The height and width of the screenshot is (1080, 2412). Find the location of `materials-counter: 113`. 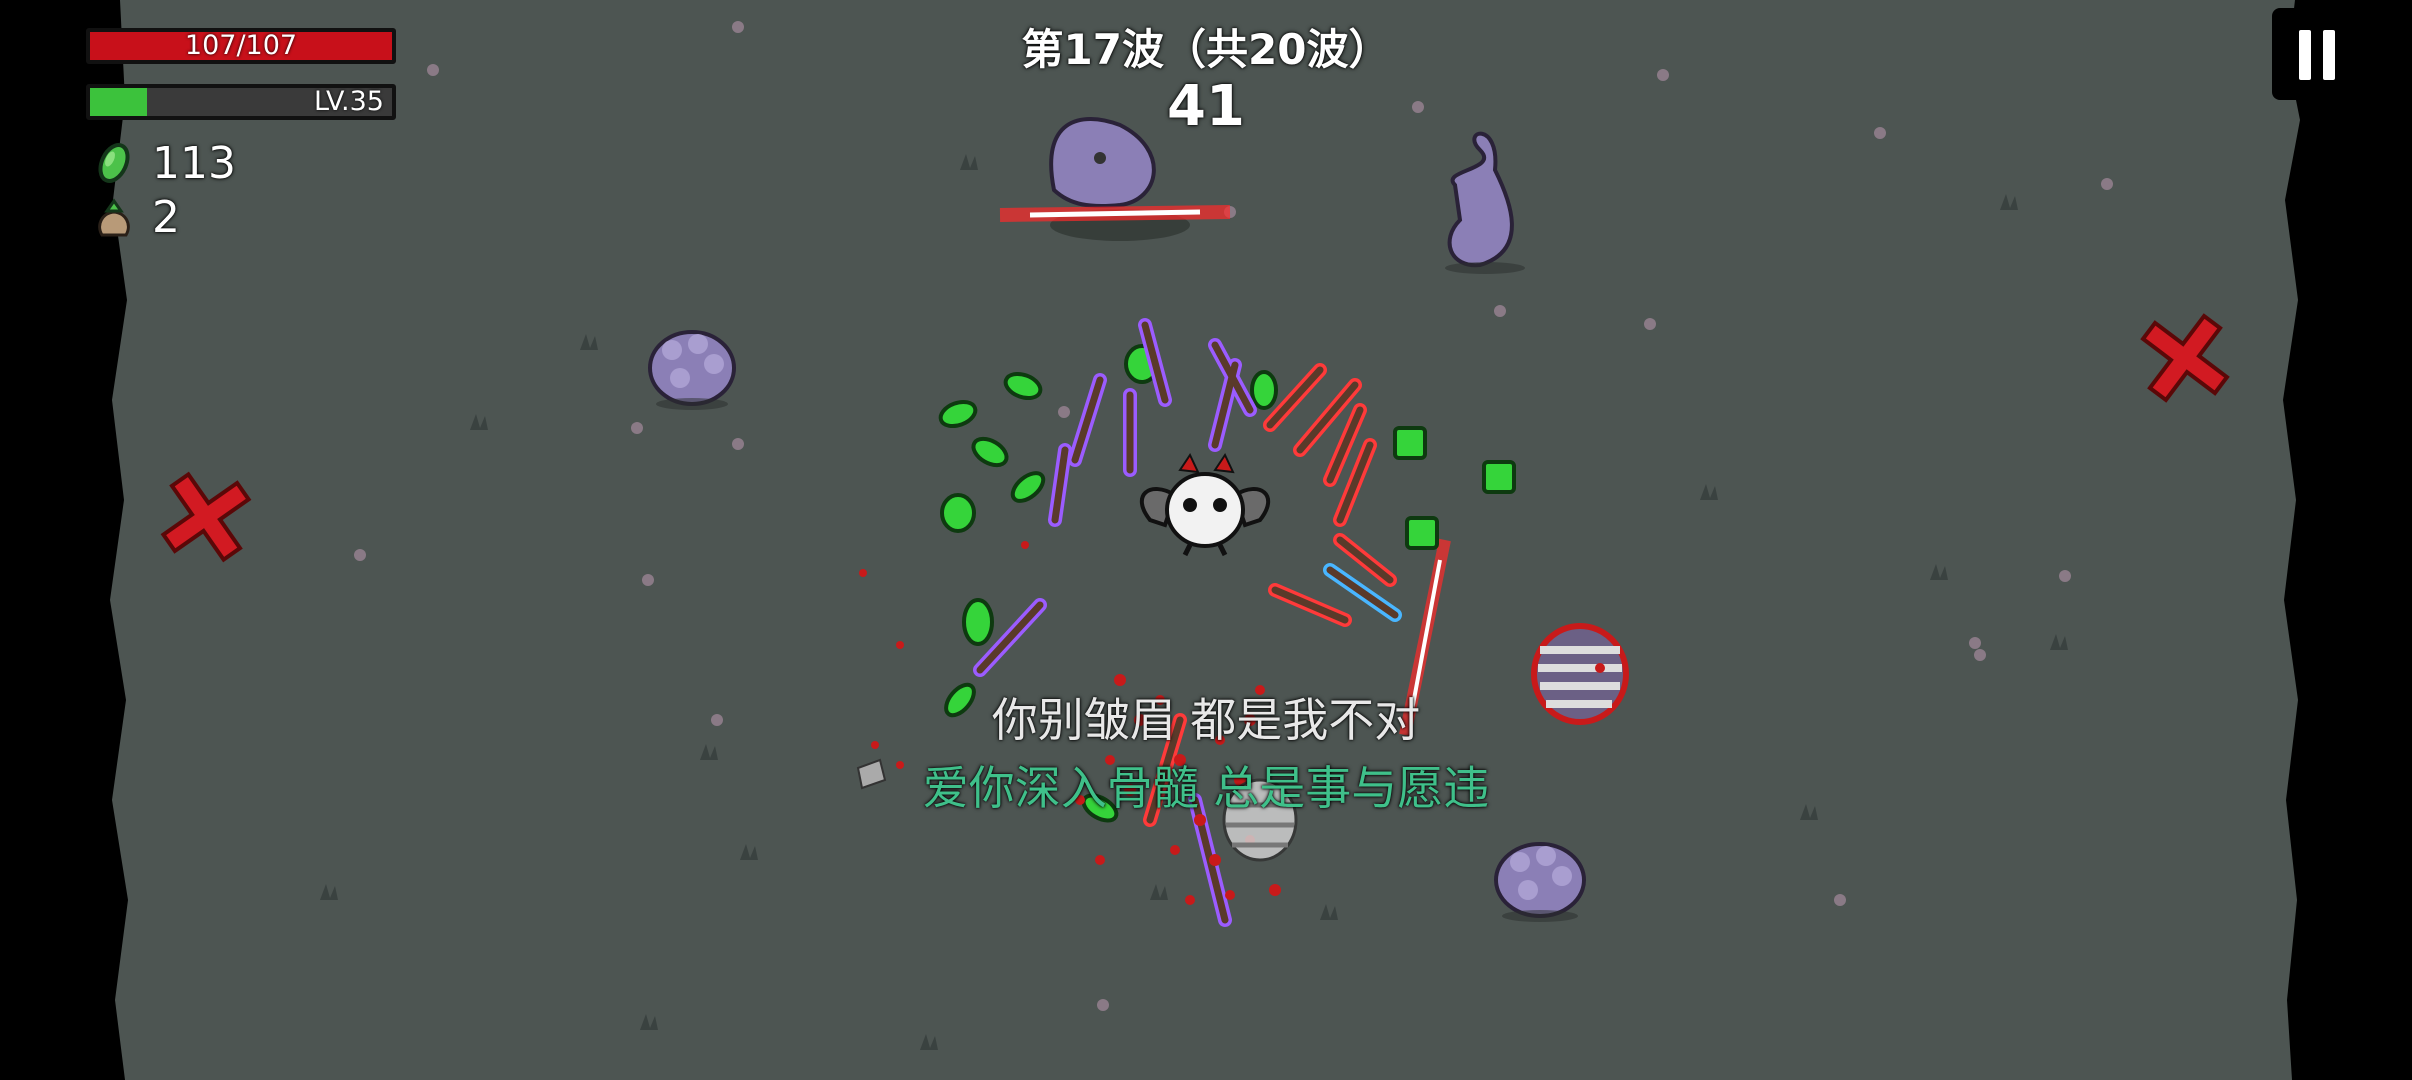

materials-counter: 113 is located at coordinates (164, 163).